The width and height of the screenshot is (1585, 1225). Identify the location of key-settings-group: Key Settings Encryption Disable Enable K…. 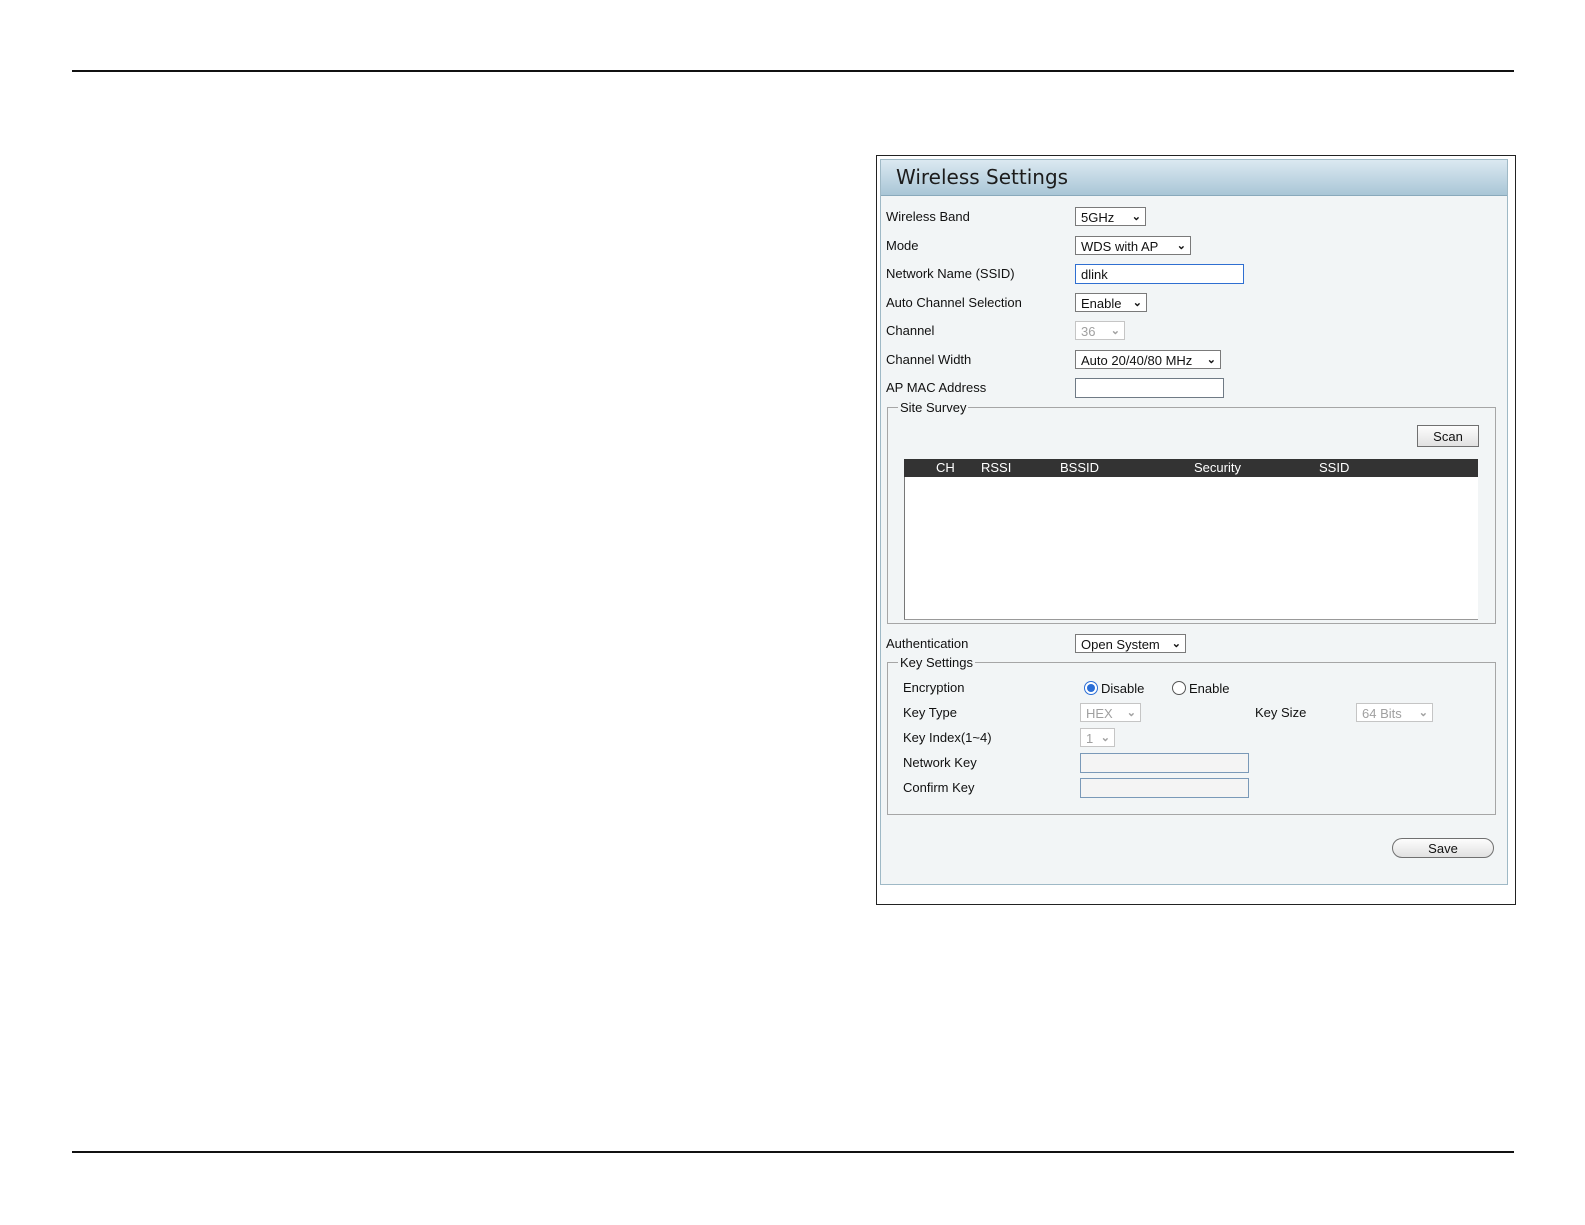
(1191, 735).